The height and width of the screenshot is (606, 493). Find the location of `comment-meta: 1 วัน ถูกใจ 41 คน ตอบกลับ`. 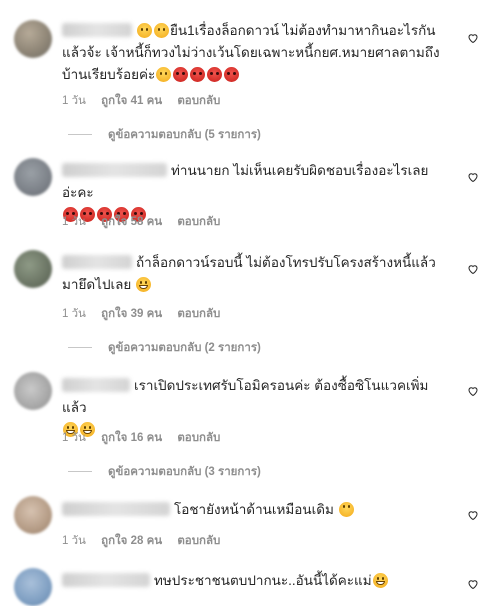

comment-meta: 1 วัน ถูกใจ 41 คน ตอบกลับ is located at coordinates (147, 101).